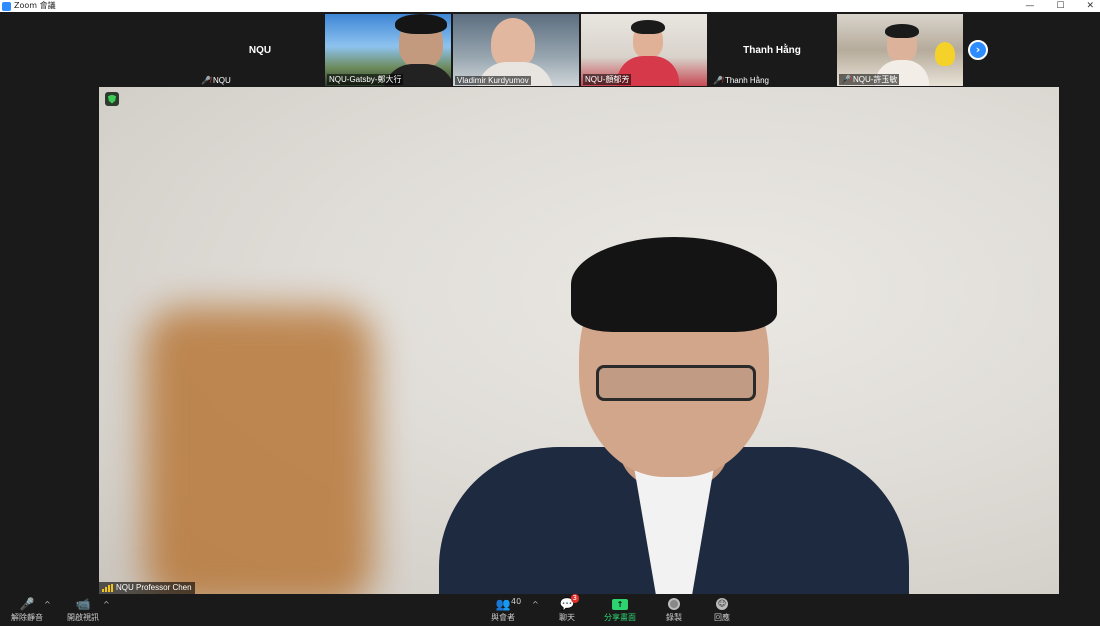 The height and width of the screenshot is (626, 1100). I want to click on start-video-button: 📹 開啟視訊, so click(83, 610).